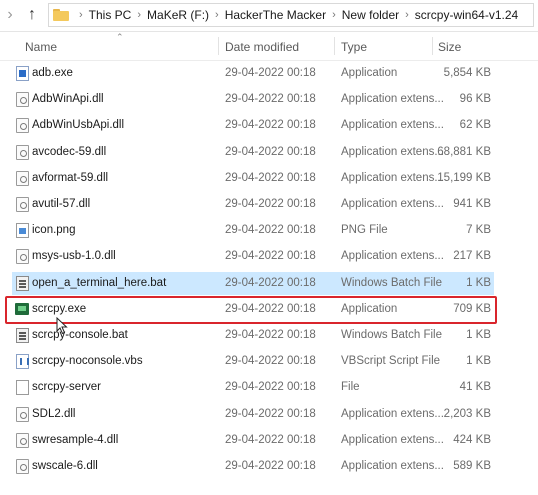 The width and height of the screenshot is (538, 495). What do you see at coordinates (369, 309) in the screenshot?
I see `file-type: Application` at bounding box center [369, 309].